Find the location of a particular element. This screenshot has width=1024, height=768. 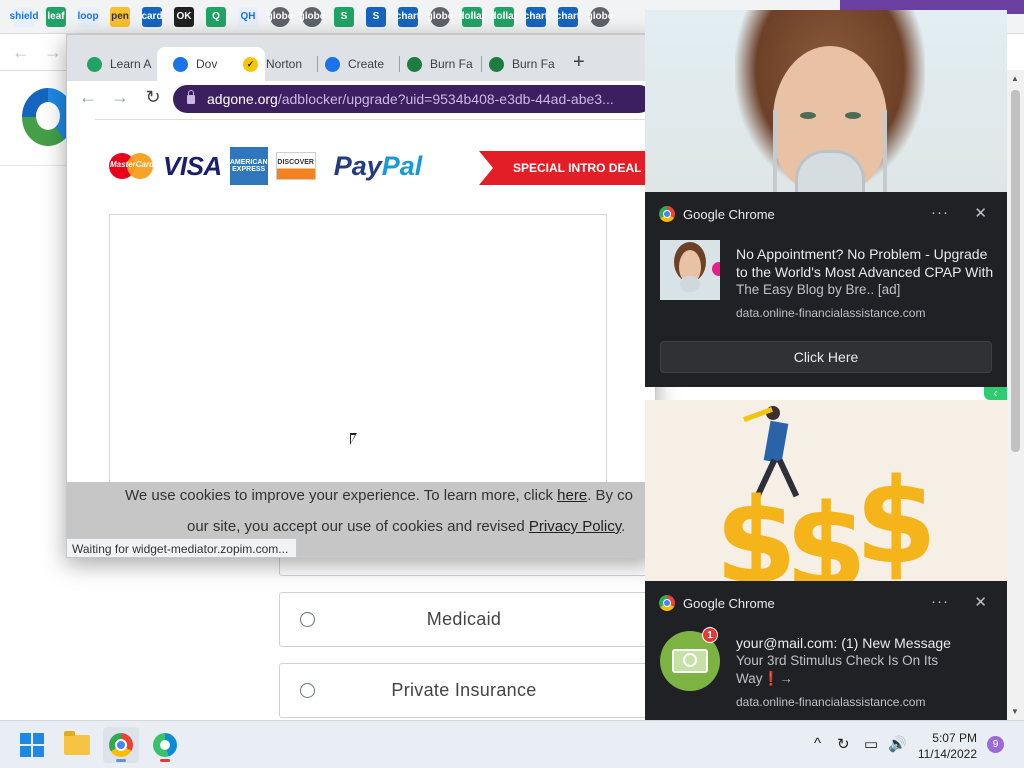

cookie-here-link: here is located at coordinates (572, 495).